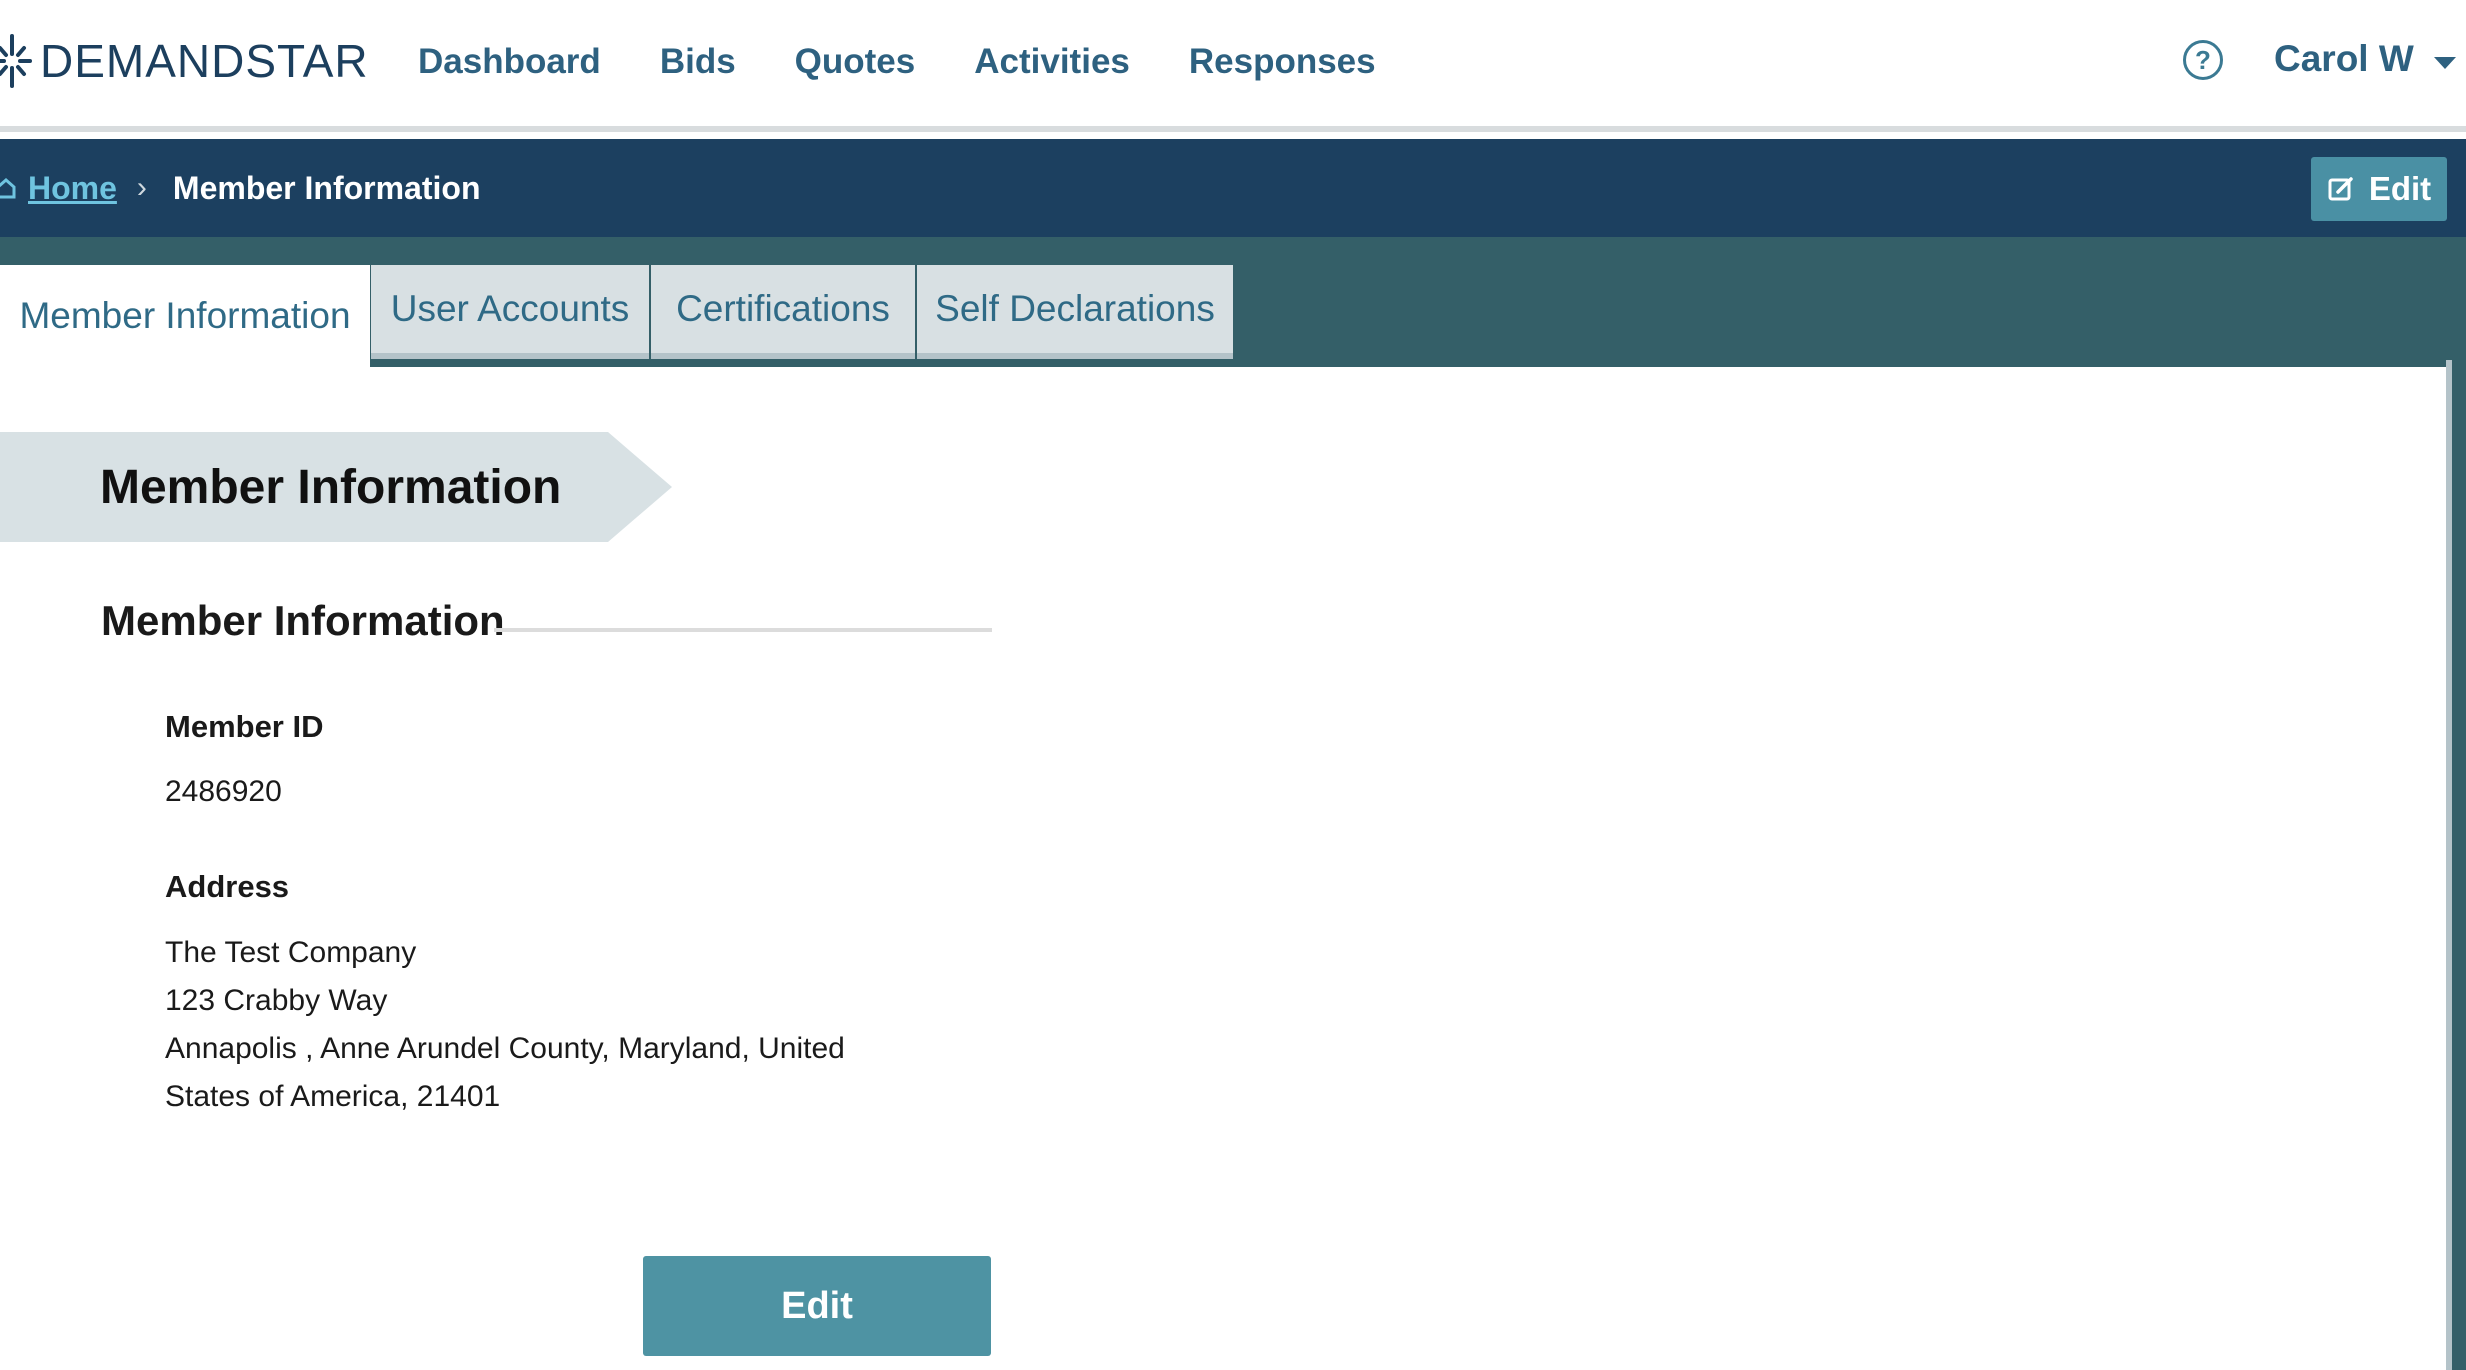  What do you see at coordinates (223, 791) in the screenshot?
I see `member-id-value: 2486920` at bounding box center [223, 791].